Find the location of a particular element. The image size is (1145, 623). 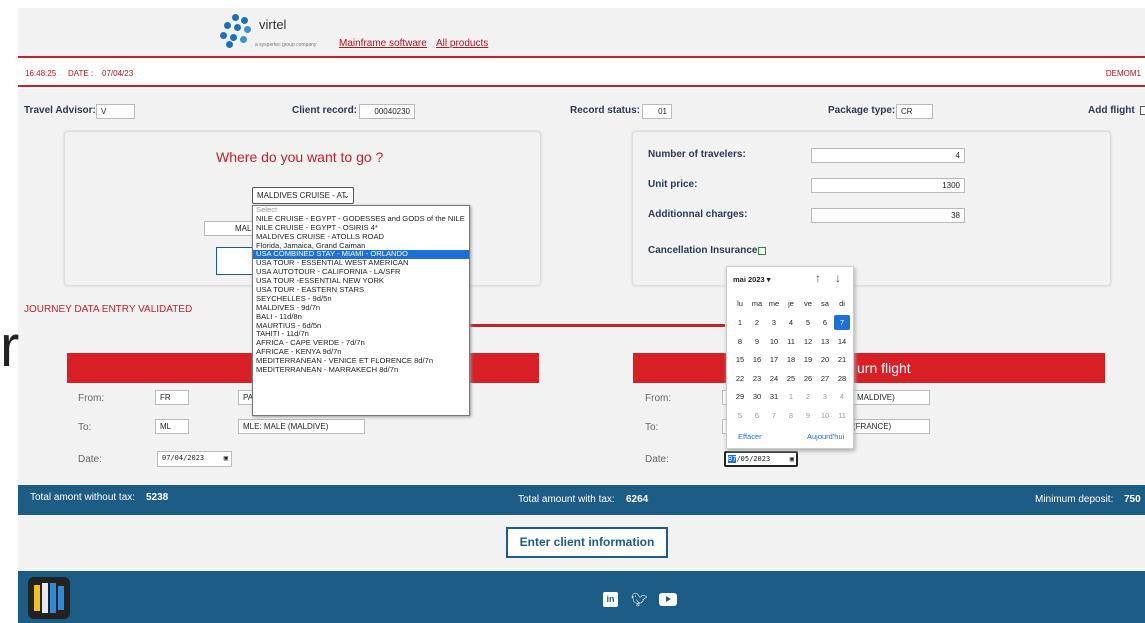

calendar-day: 17 is located at coordinates (774, 359).